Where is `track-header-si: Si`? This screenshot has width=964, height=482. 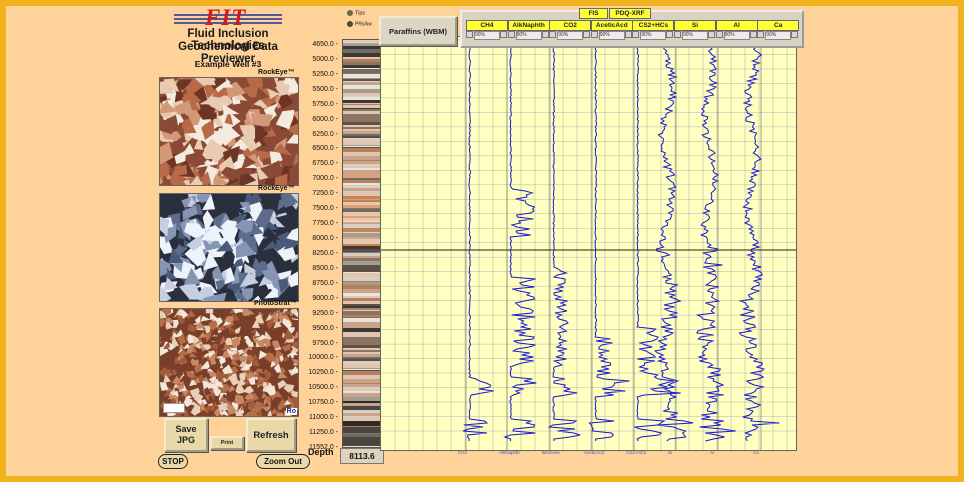 track-header-si: Si is located at coordinates (695, 25).